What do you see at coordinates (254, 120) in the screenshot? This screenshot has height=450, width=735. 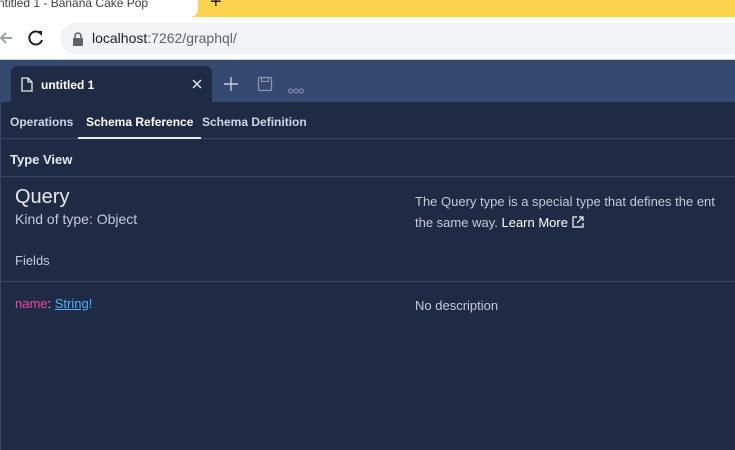 I see `tab-schema-definition: Schema Definition` at bounding box center [254, 120].